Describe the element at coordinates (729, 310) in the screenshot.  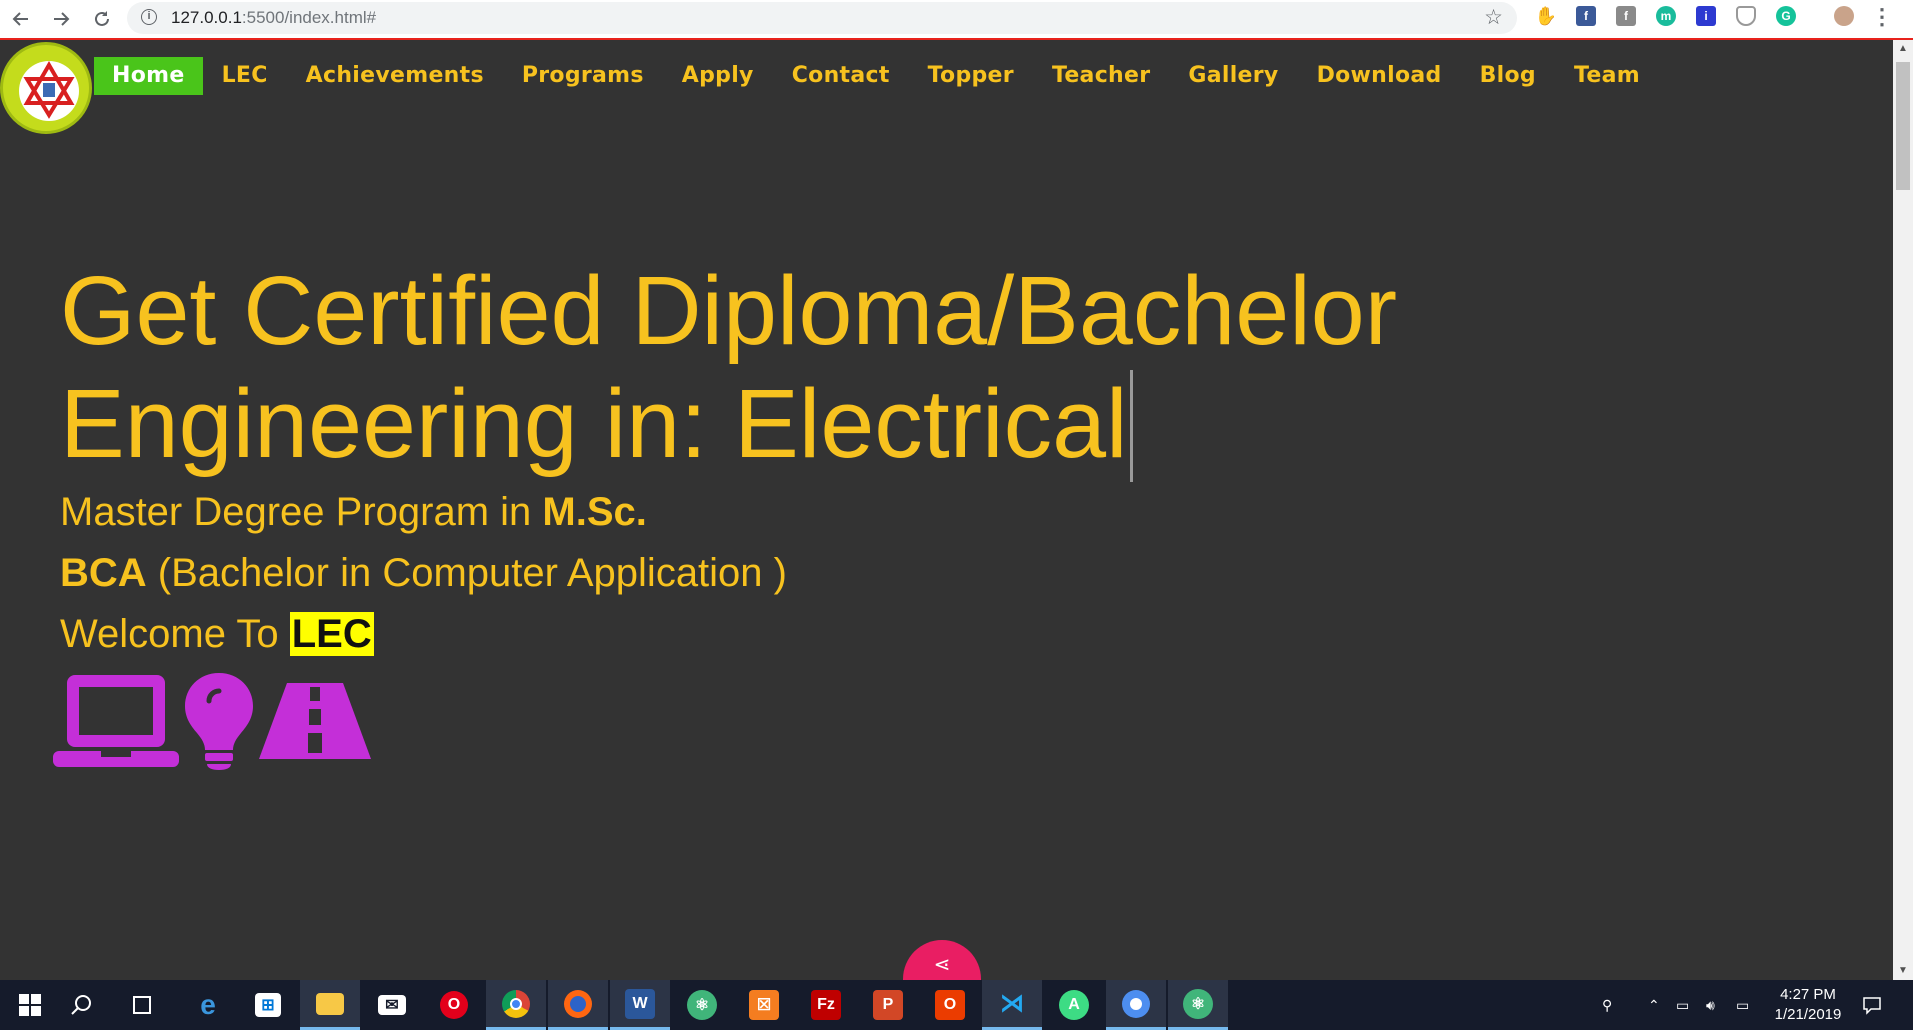
I see `hero-headline-line1: Get Certified Diploma/Bachelor` at that location.